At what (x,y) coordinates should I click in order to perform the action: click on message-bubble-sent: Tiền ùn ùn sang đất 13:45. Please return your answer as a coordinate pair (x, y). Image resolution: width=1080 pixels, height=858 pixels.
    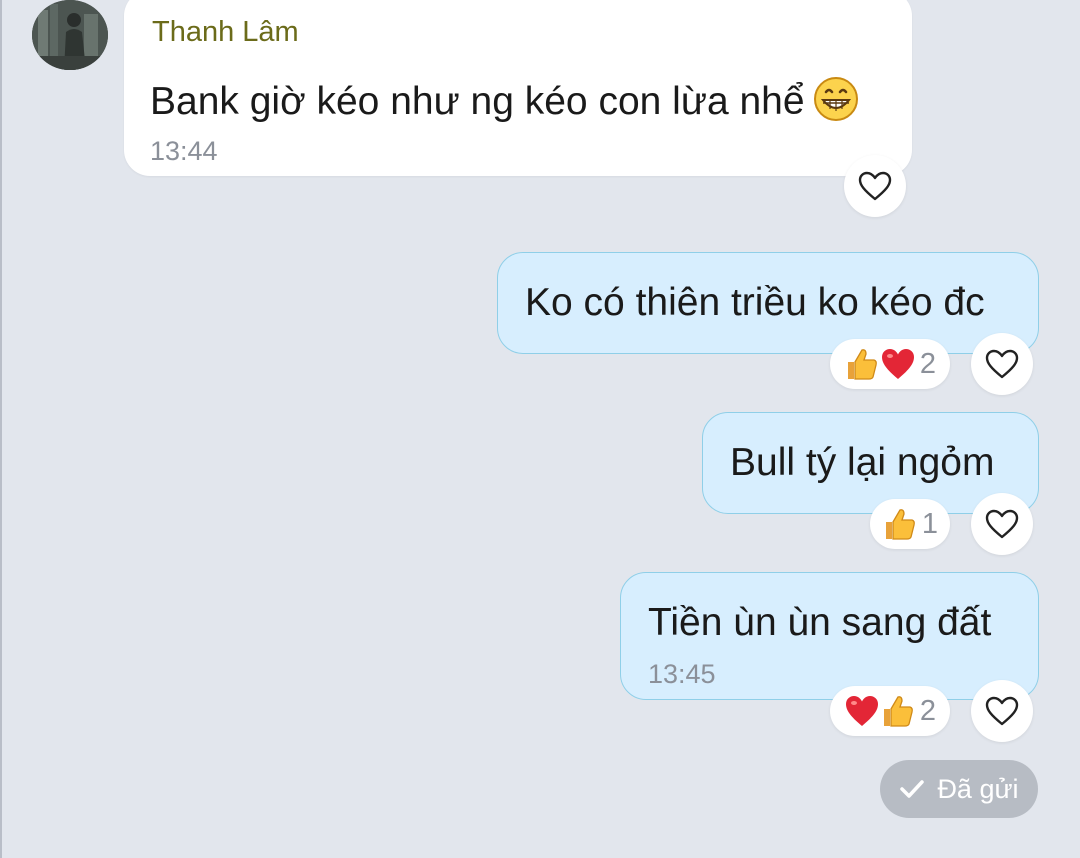
    Looking at the image, I should click on (829, 636).